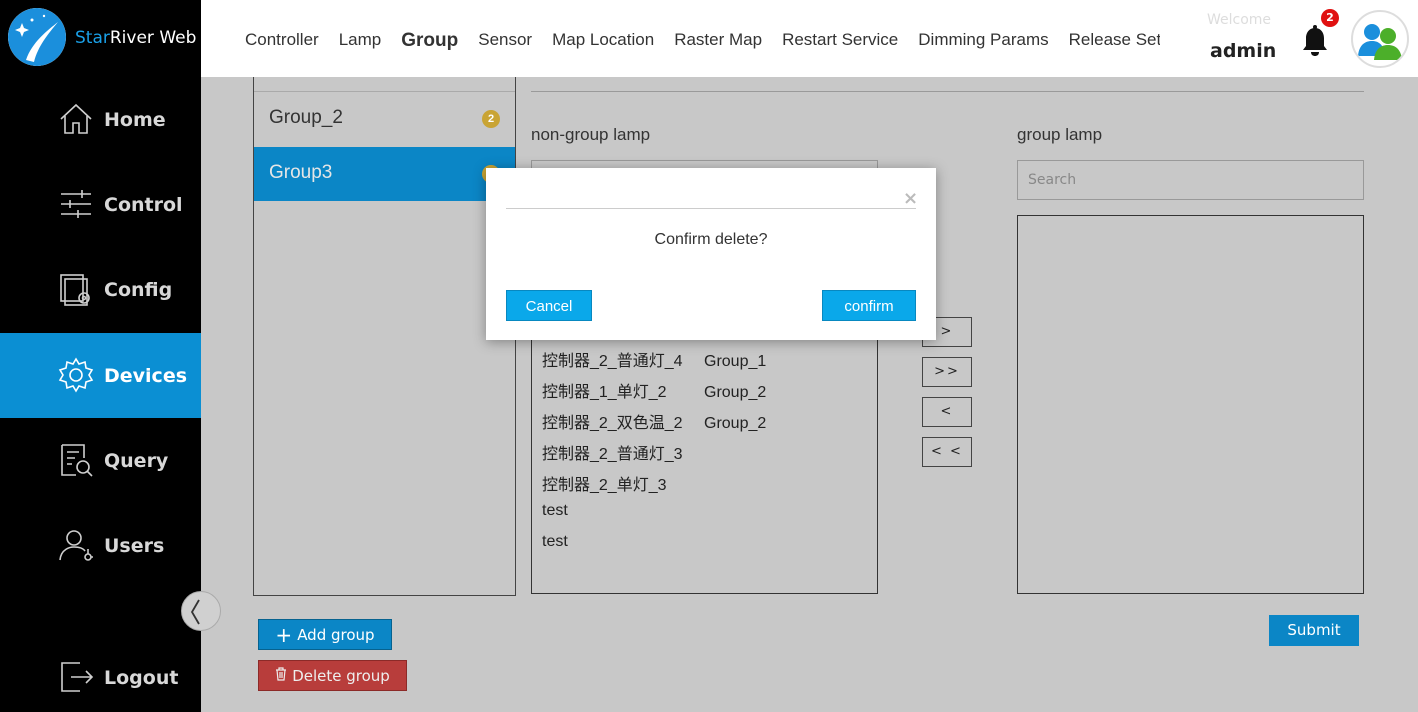 This screenshot has width=1418, height=712. I want to click on cancel-button: Cancel, so click(549, 305).